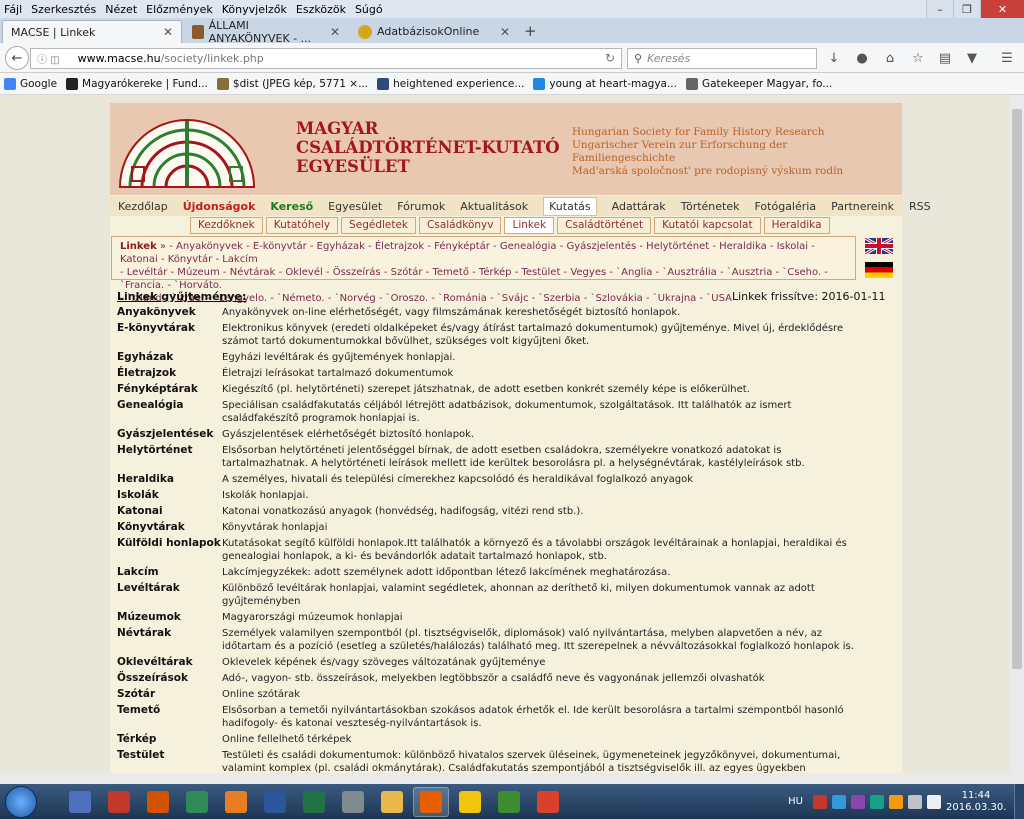  What do you see at coordinates (169, 617) in the screenshot?
I see `category-term: Múzeumok` at bounding box center [169, 617].